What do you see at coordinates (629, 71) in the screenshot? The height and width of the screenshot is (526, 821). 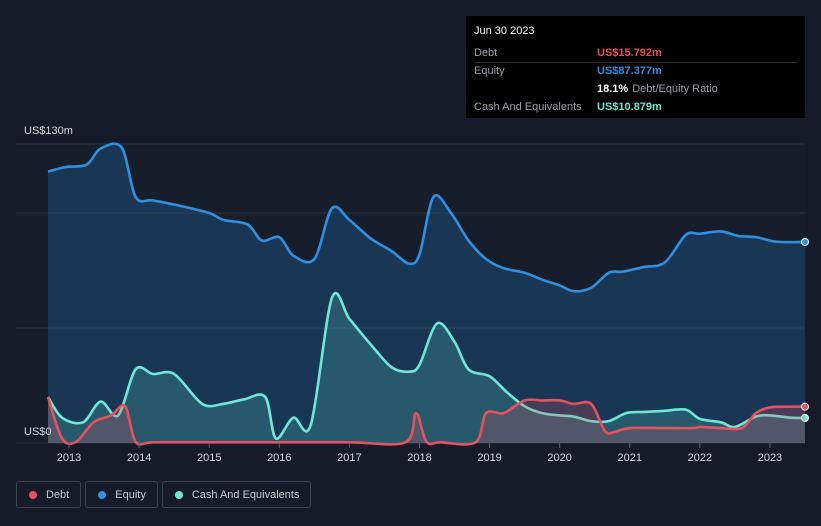 I see `tooltip-value: US$87.377m` at bounding box center [629, 71].